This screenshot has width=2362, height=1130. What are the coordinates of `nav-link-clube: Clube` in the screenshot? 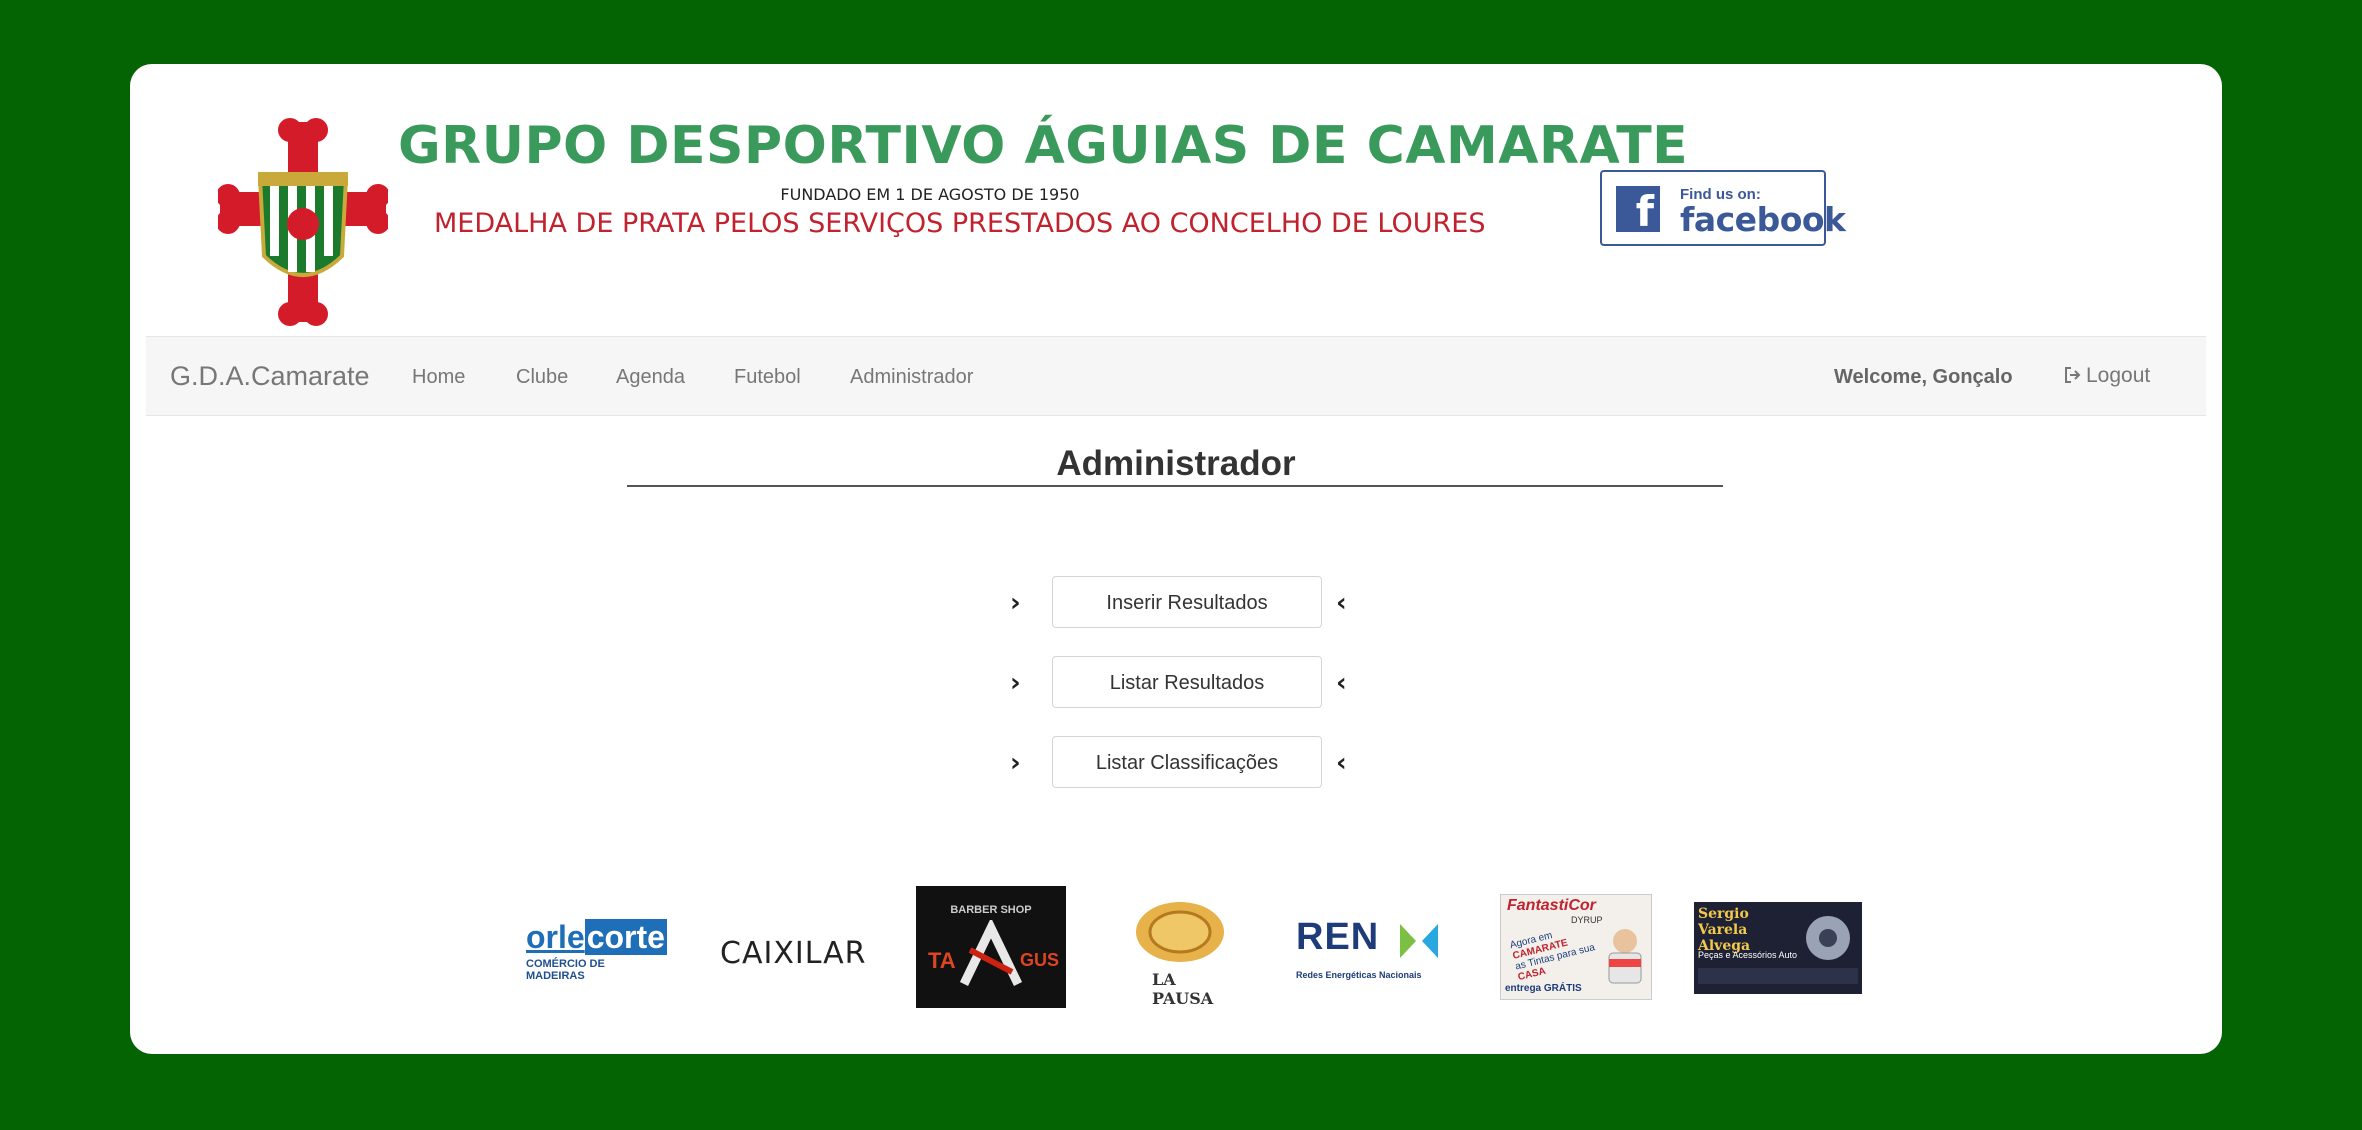 It's located at (542, 377).